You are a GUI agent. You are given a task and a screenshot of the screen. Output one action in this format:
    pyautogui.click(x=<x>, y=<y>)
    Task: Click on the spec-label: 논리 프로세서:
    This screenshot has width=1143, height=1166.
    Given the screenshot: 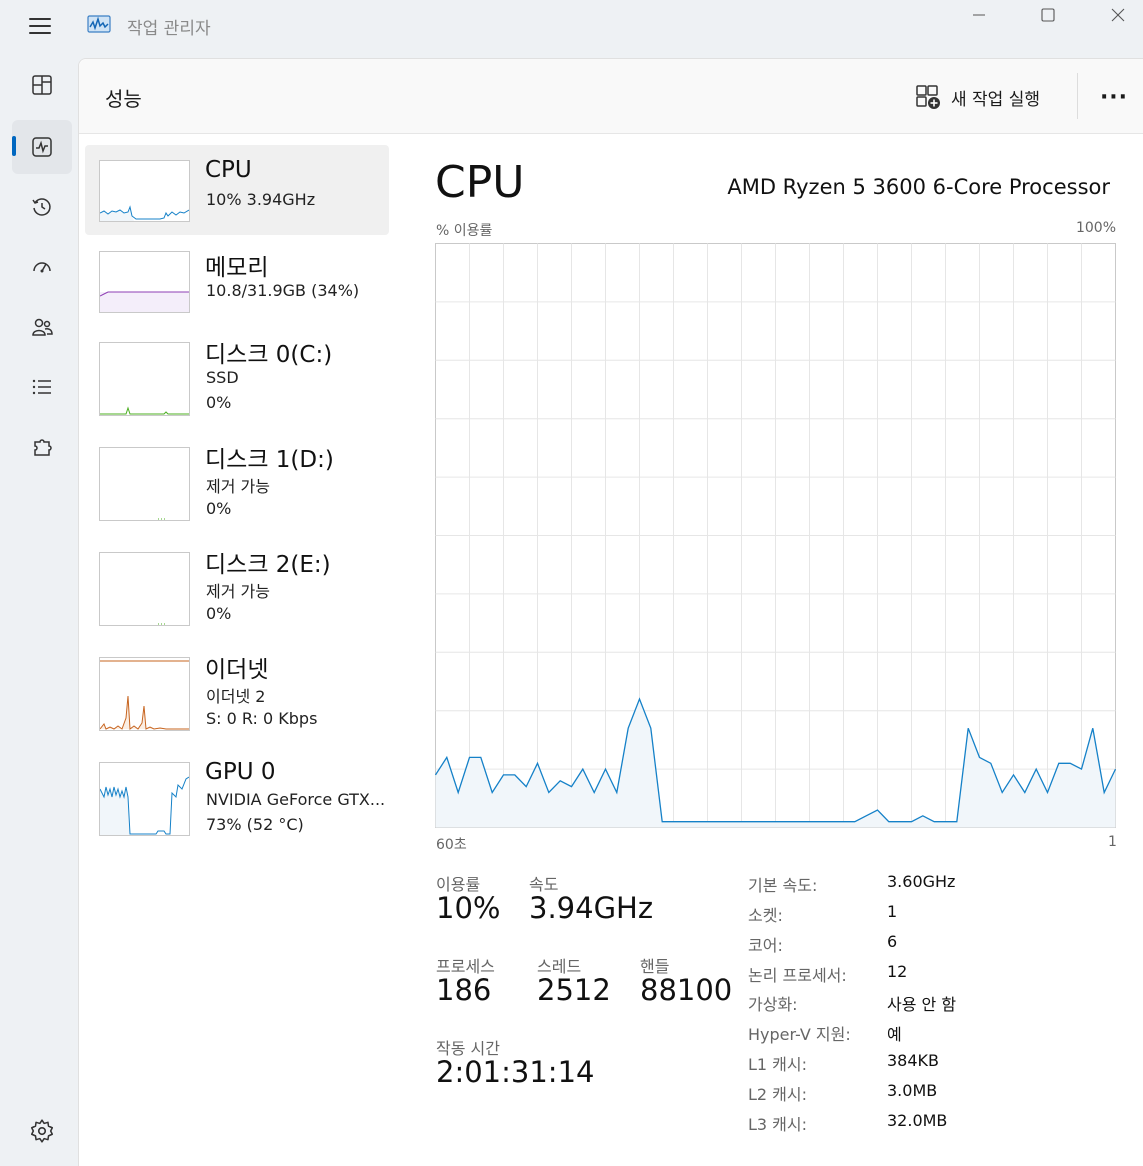 What is the action you would take?
    pyautogui.click(x=797, y=975)
    